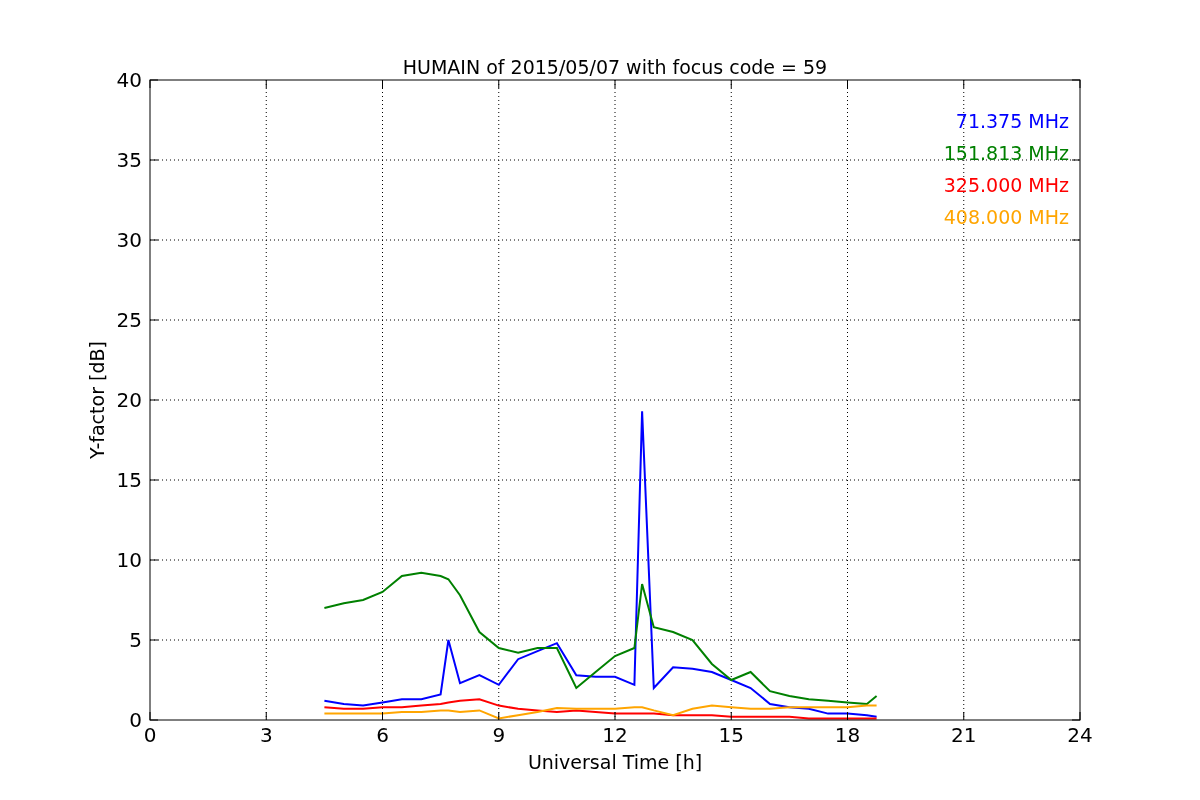  I want to click on legend-label: 71.375 MHz, so click(1012, 121).